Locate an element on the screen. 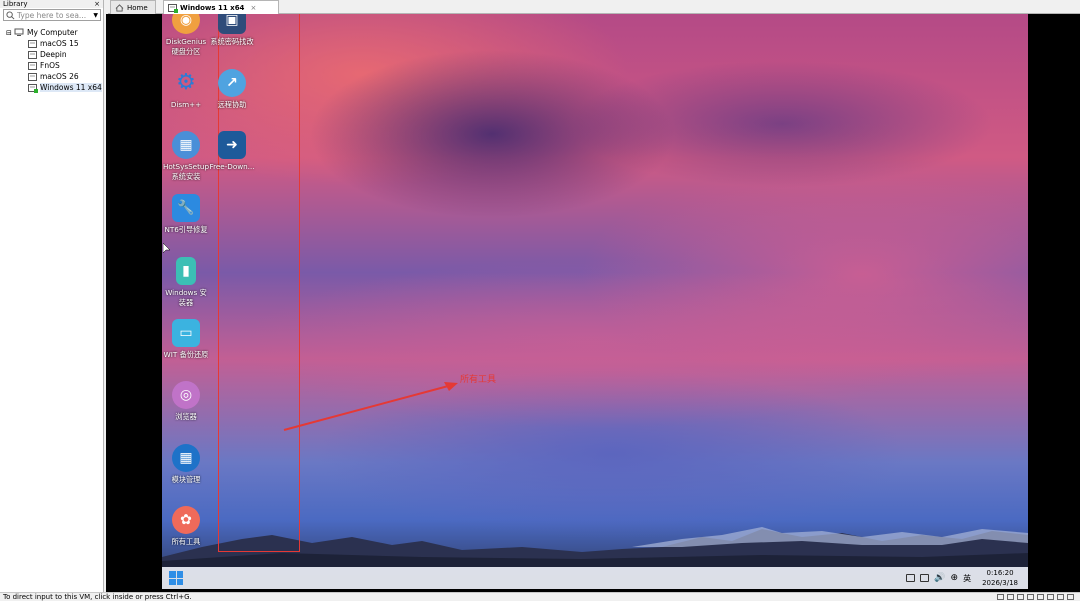 This screenshot has width=1080, height=601. tree-item-vm: Deepin is located at coordinates (51, 54).